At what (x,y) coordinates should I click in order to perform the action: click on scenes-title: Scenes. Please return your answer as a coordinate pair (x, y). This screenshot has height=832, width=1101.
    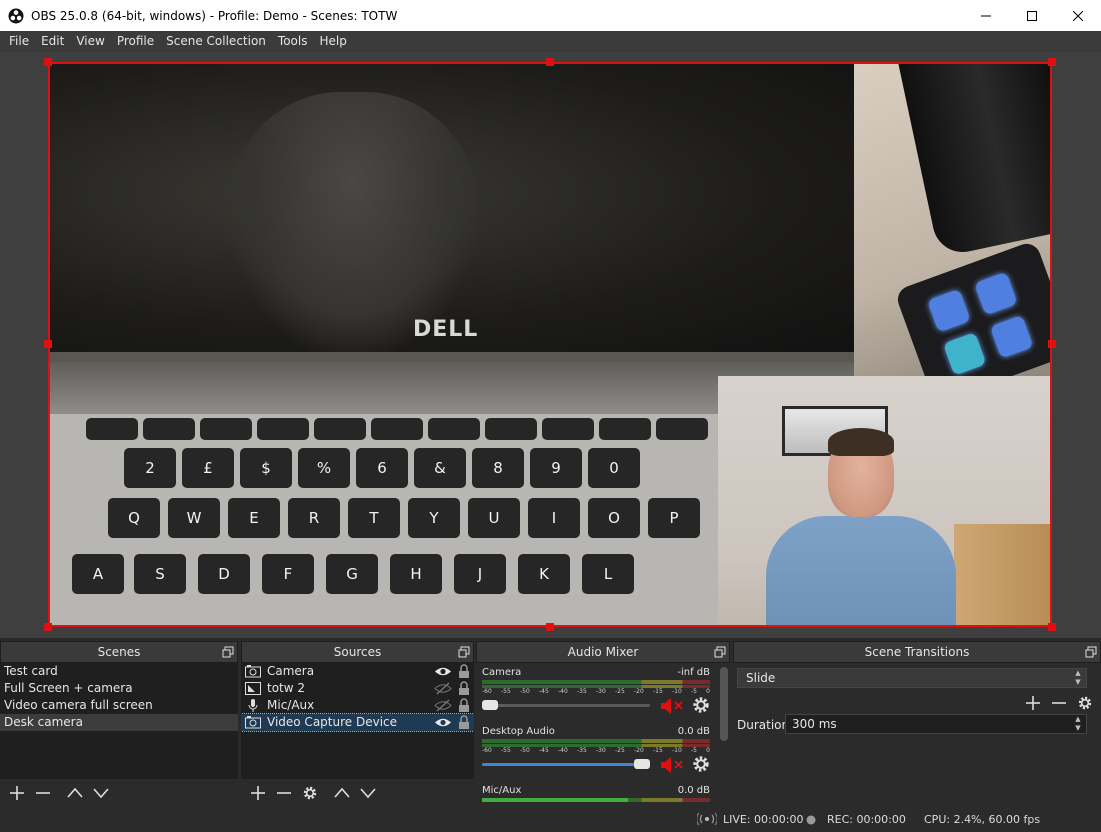
    Looking at the image, I should click on (119, 652).